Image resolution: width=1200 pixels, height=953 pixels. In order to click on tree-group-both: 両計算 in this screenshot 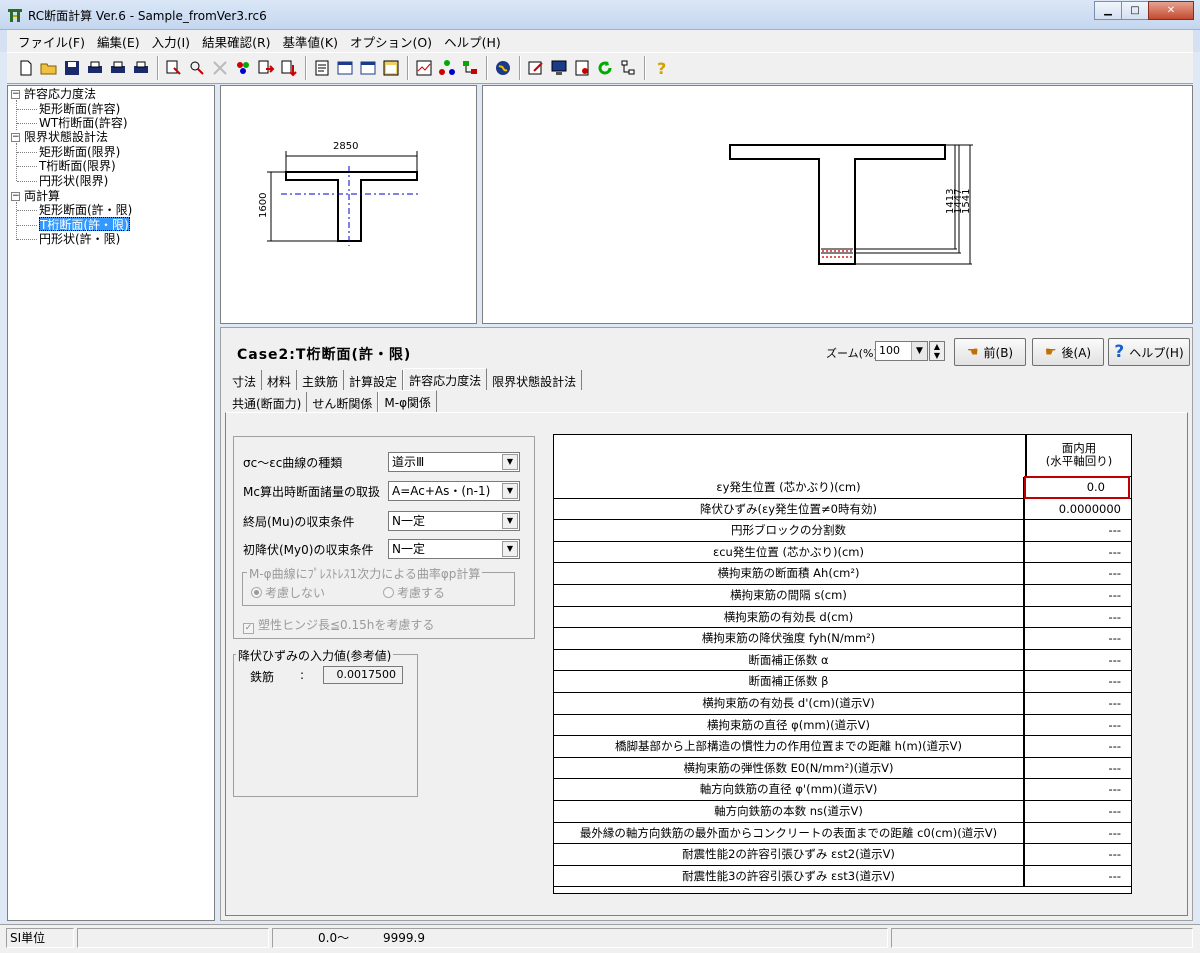, I will do `click(42, 196)`.